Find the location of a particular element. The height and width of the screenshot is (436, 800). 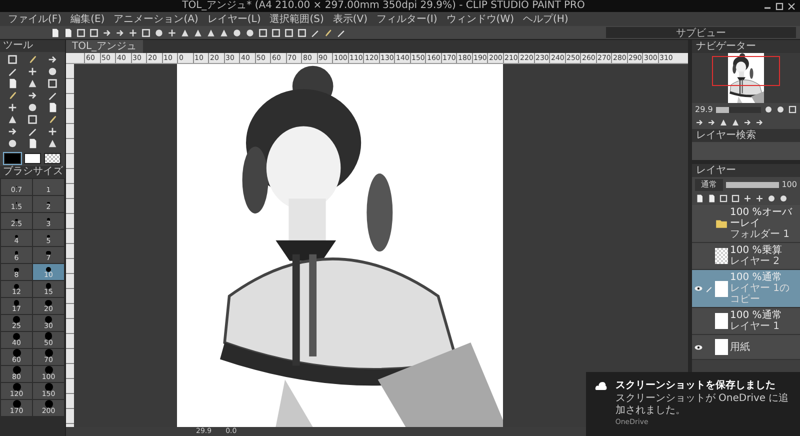

menu-item: ウィンドウ(W) is located at coordinates (480, 19).